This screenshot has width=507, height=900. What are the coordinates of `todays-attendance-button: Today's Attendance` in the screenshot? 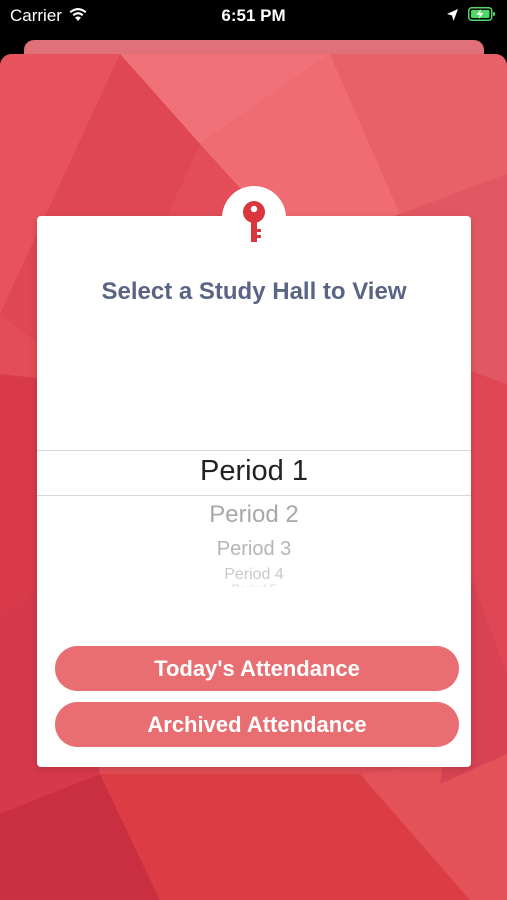 It's located at (257, 668).